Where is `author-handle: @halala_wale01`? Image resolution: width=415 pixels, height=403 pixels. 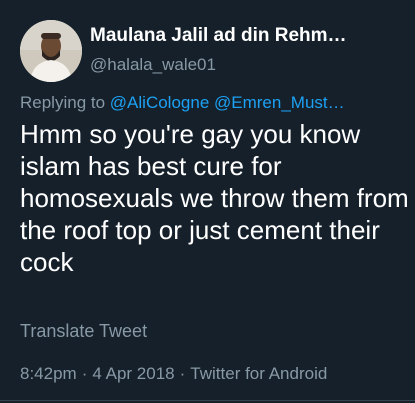 author-handle: @halala_wale01 is located at coordinates (153, 65).